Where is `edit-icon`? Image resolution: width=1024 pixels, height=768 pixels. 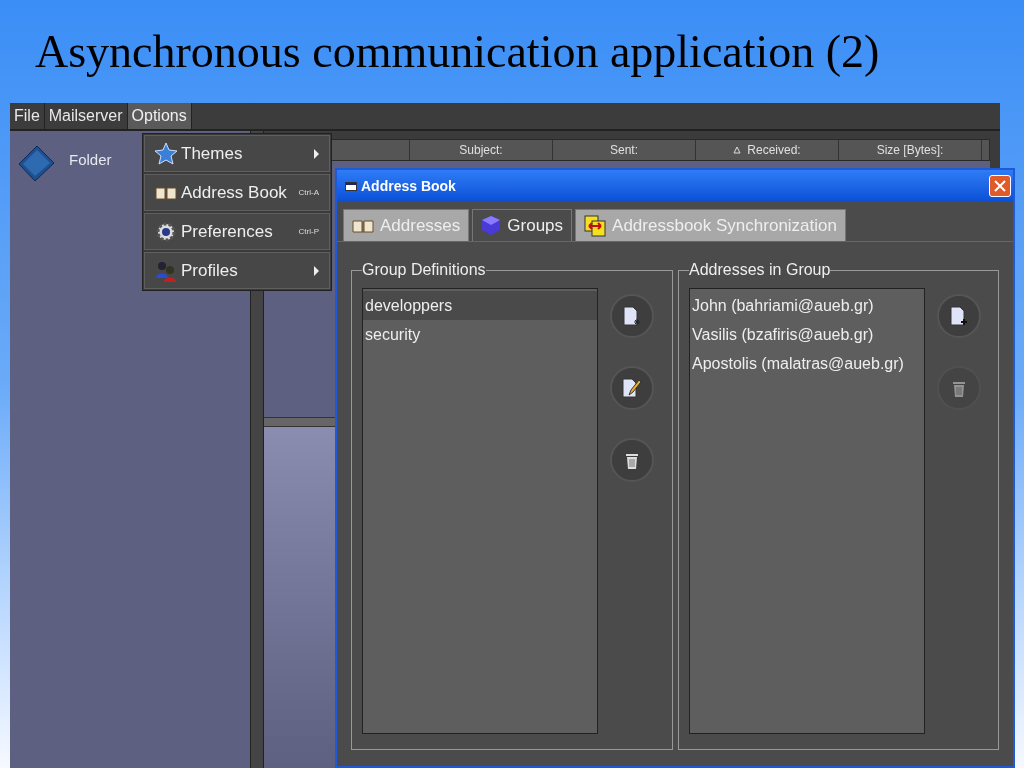 edit-icon is located at coordinates (632, 388).